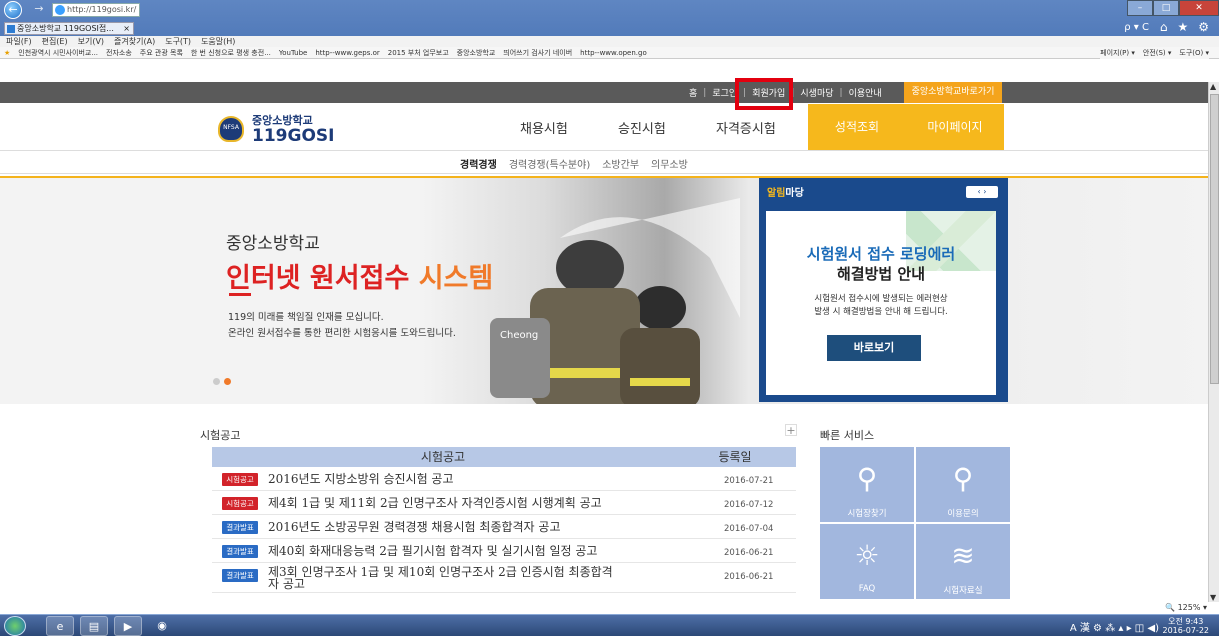 This screenshot has height=636, width=1219. Describe the element at coordinates (1214, 239) in the screenshot. I see `scroll-thumb` at that location.